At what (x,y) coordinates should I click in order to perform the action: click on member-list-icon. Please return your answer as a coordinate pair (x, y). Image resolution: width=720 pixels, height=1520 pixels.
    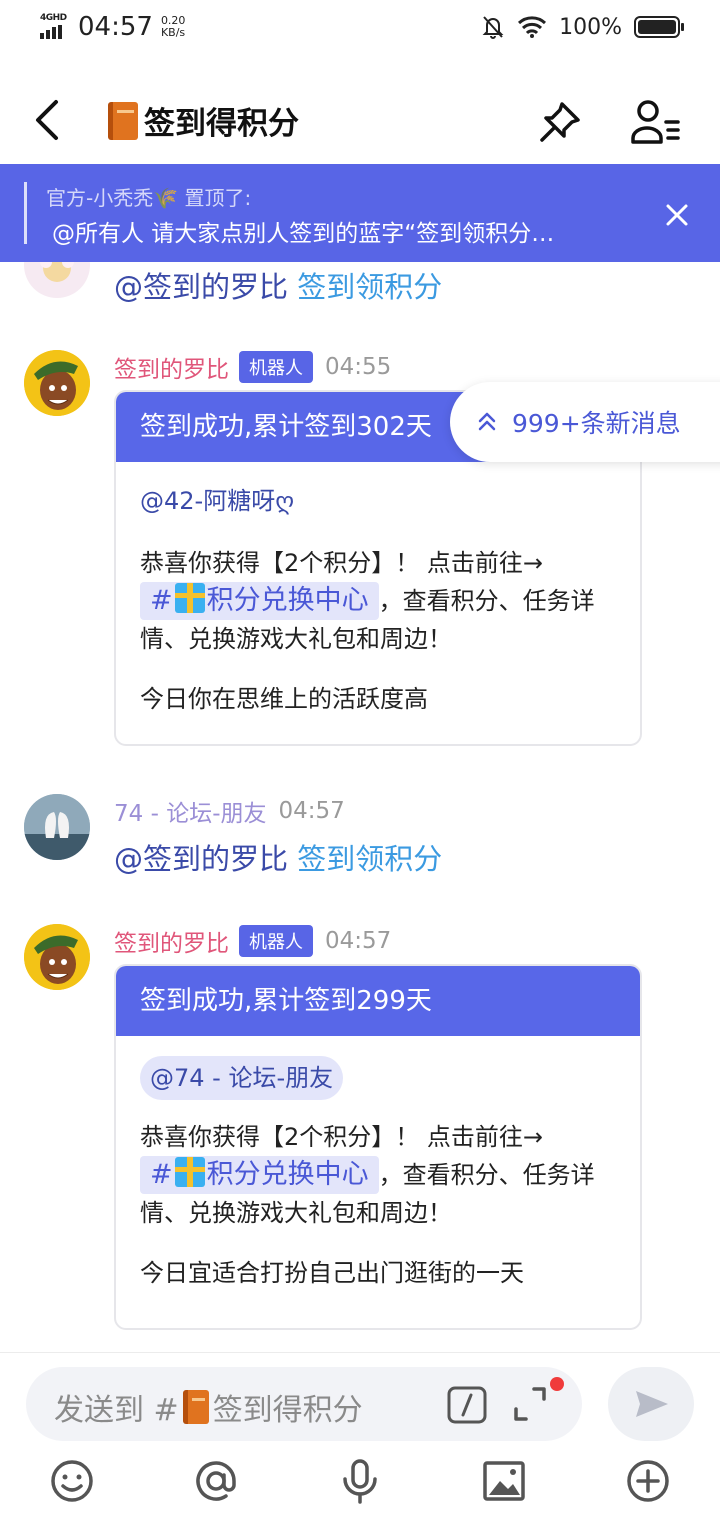
    Looking at the image, I should click on (656, 122).